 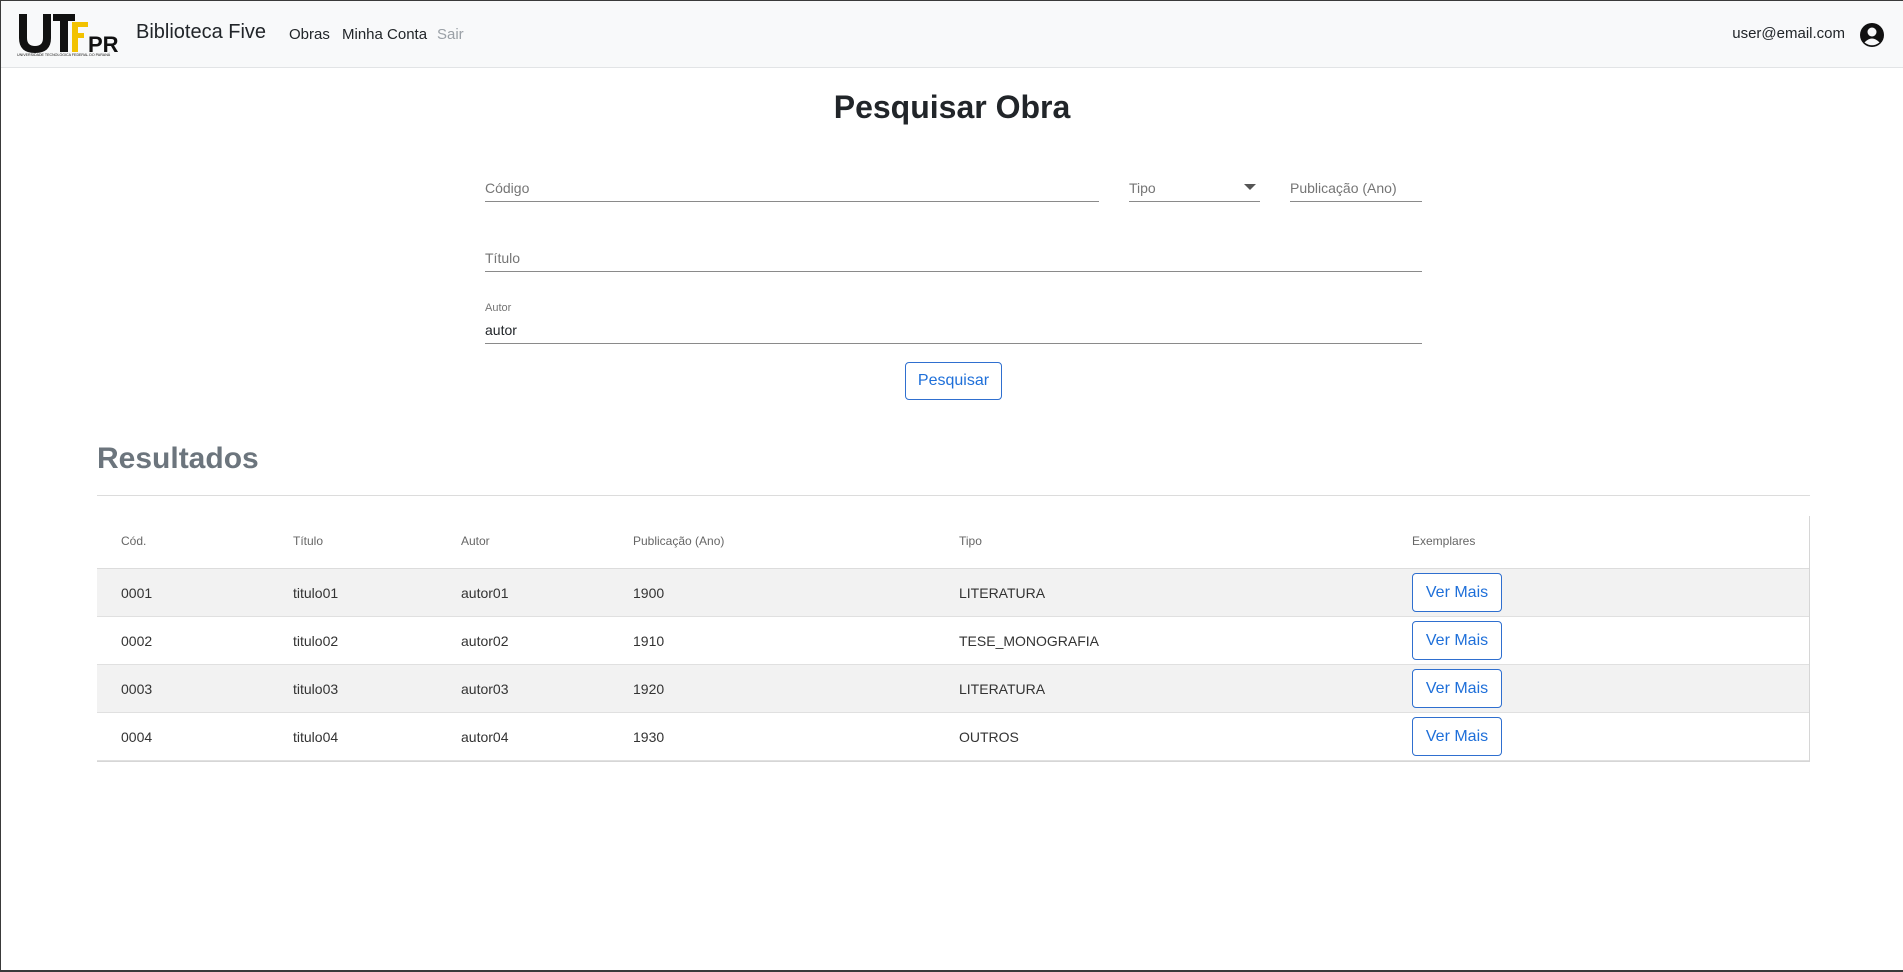 I want to click on cell-ano: 1920, so click(x=649, y=689).